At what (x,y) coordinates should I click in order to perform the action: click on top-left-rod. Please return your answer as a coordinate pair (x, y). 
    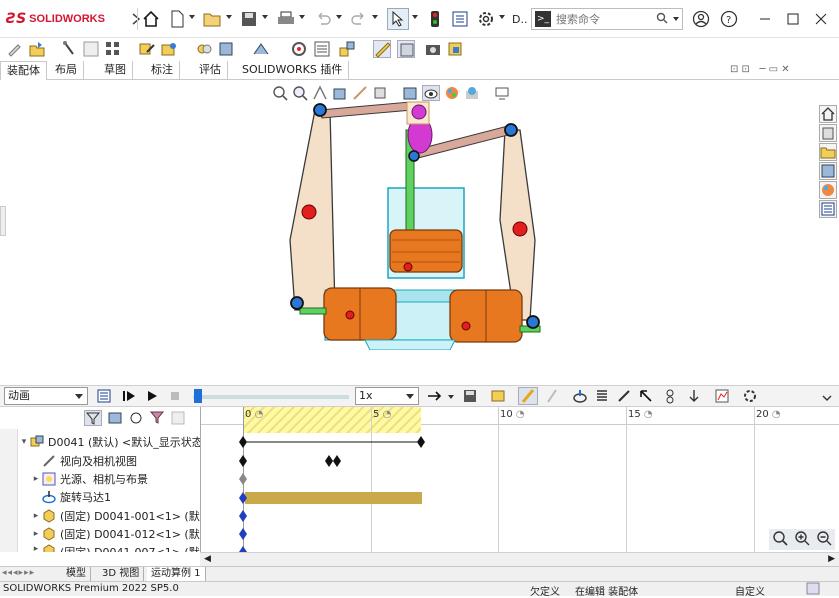
    Looking at the image, I should click on (366, 110).